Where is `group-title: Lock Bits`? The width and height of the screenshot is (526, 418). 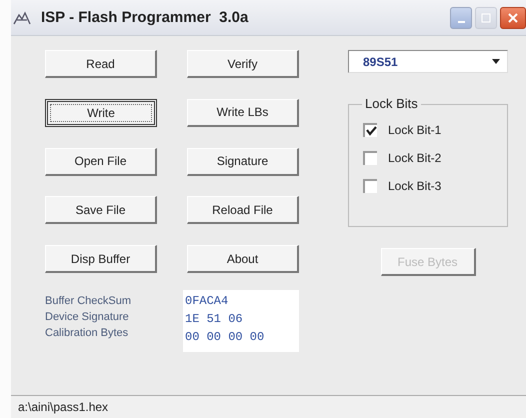 group-title: Lock Bits is located at coordinates (391, 103).